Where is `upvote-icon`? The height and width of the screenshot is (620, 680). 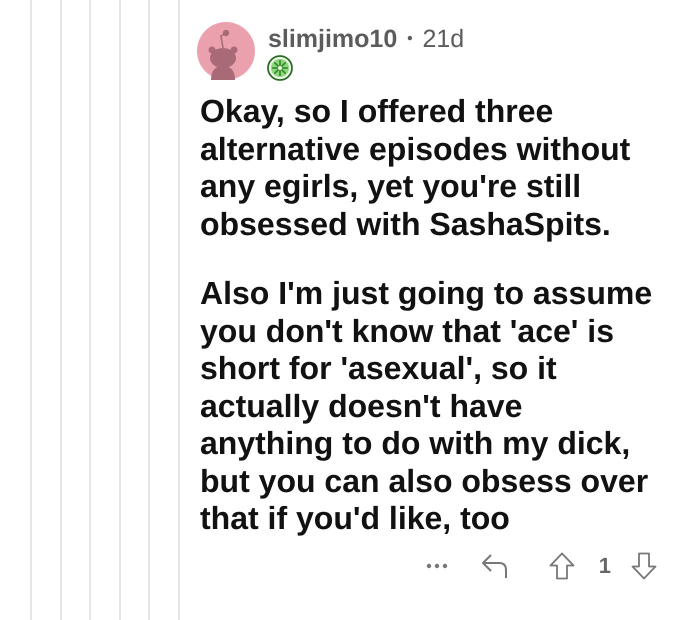 upvote-icon is located at coordinates (561, 566).